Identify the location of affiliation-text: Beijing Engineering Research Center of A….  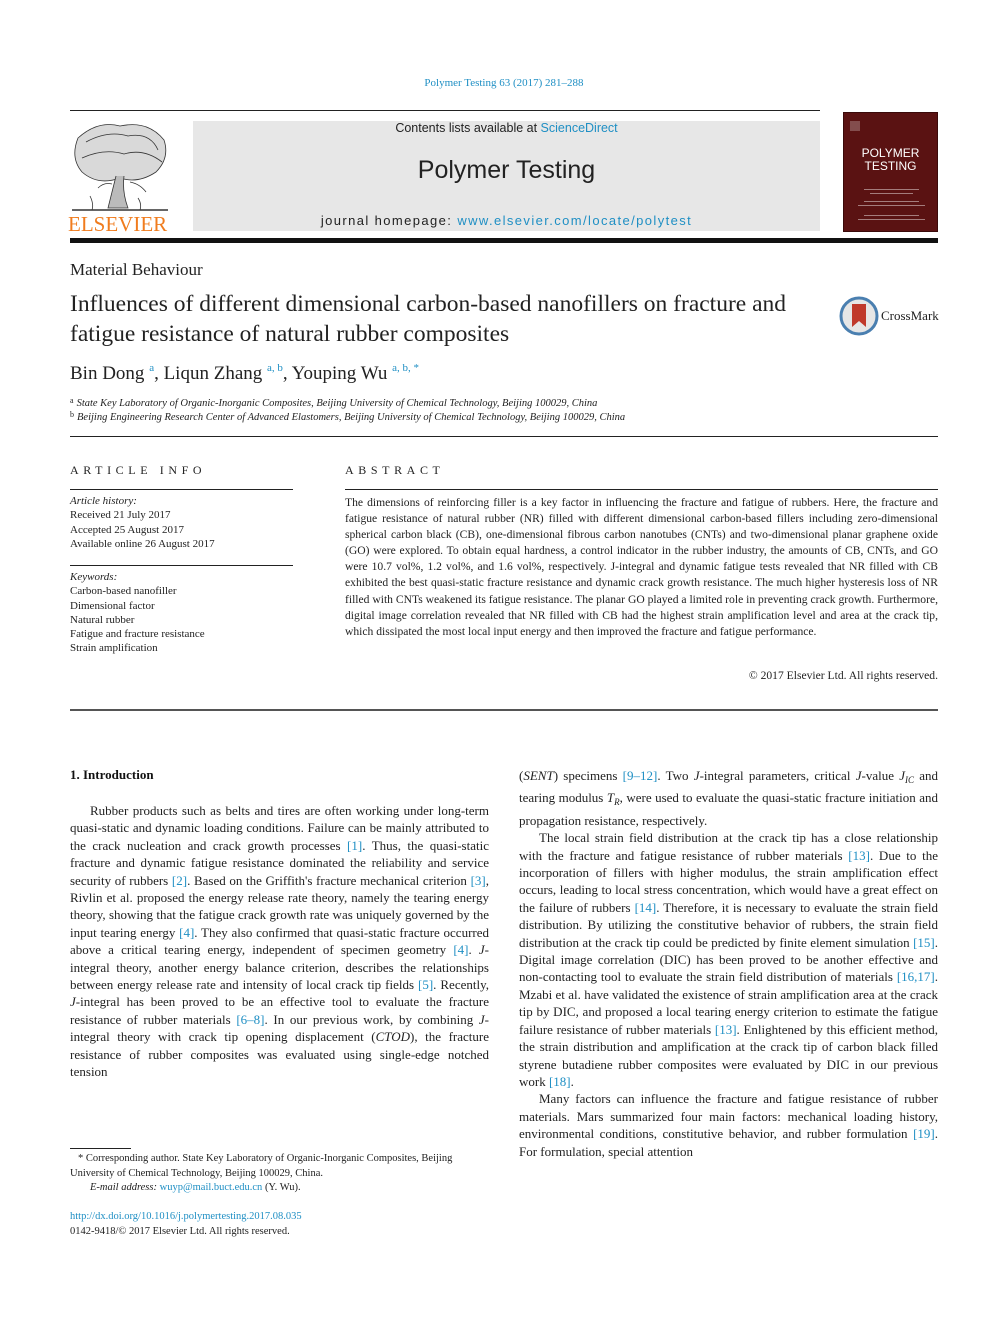
(351, 417).